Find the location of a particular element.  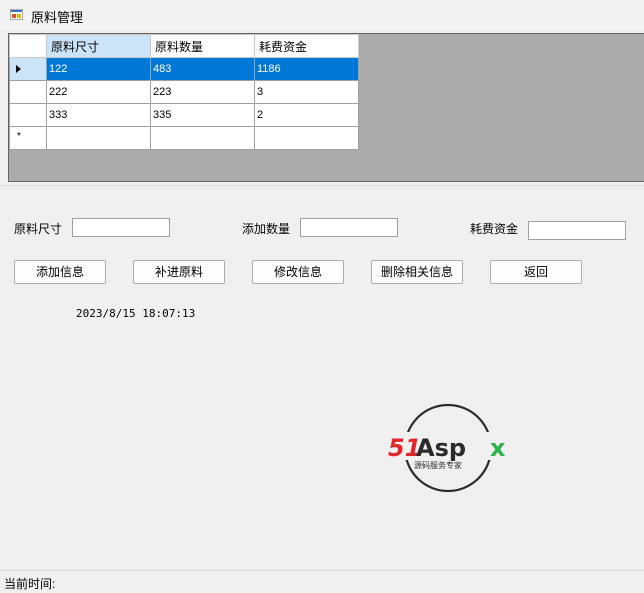

new-row: * is located at coordinates (184, 138).